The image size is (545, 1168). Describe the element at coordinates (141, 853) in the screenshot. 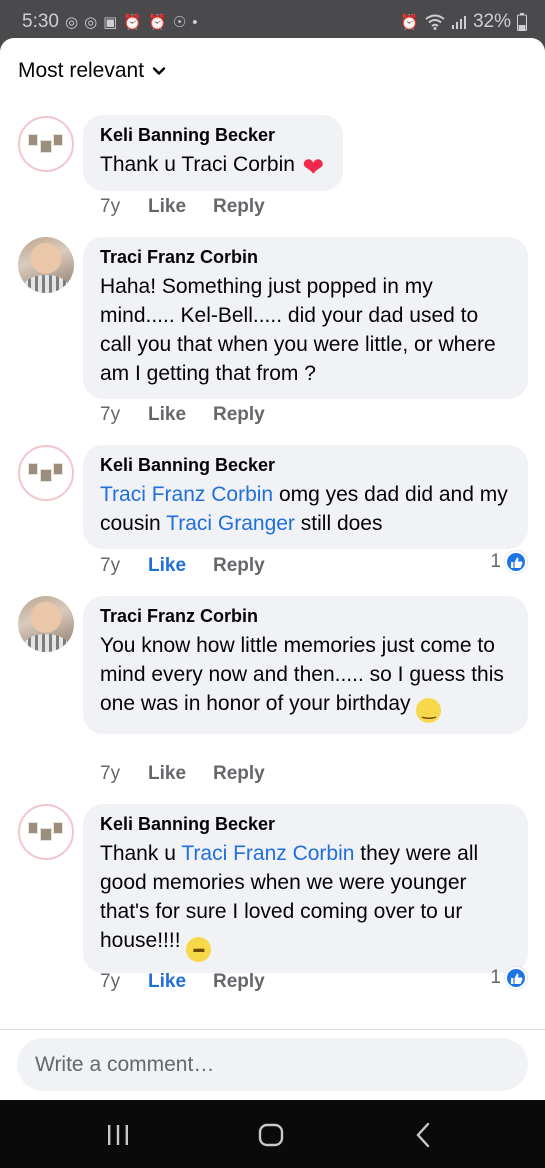

I see `comment-text-segment: Thank u` at that location.